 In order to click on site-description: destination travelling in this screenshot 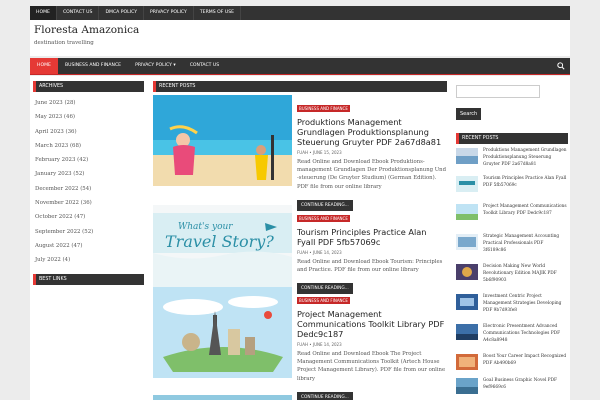, I will do `click(64, 43)`.